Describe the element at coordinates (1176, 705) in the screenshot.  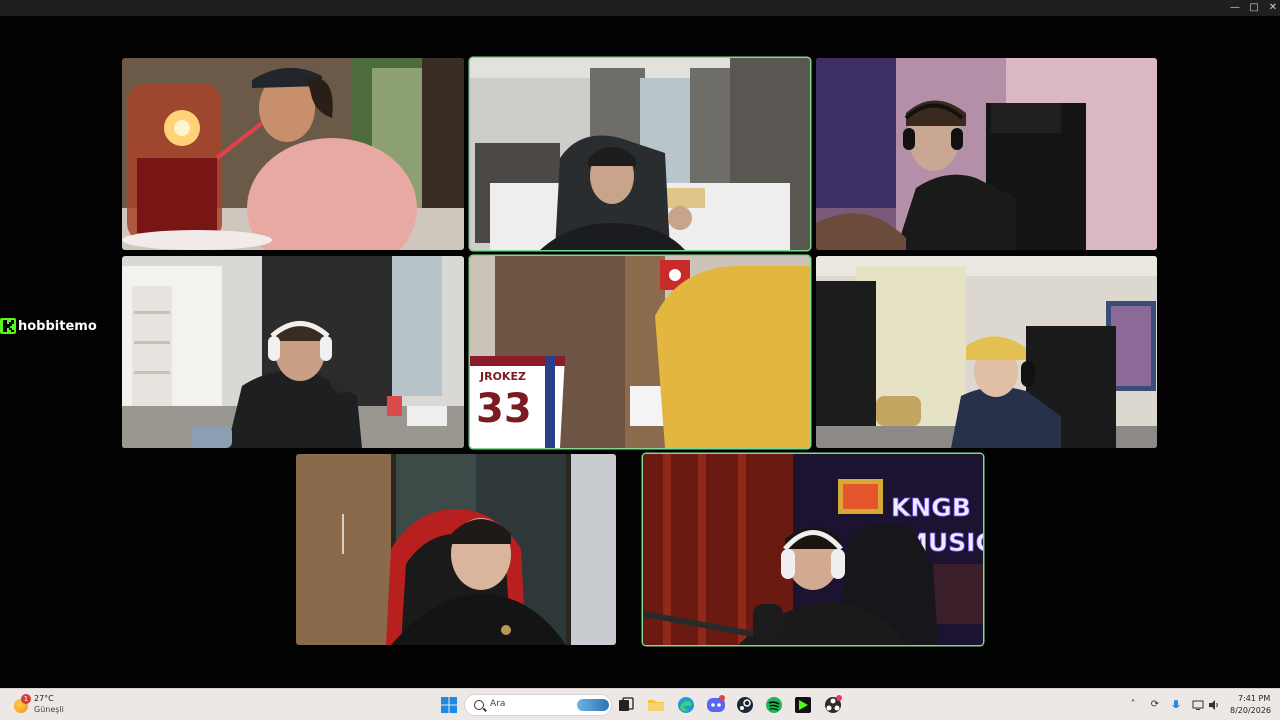
I see `microphone-icon` at that location.